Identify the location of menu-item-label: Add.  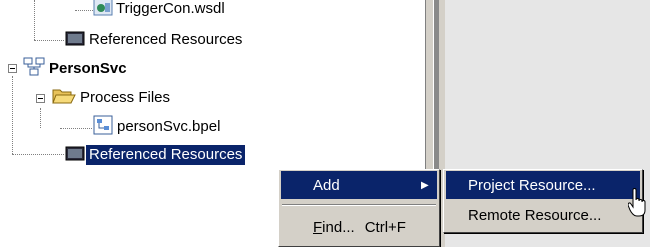
(326, 185).